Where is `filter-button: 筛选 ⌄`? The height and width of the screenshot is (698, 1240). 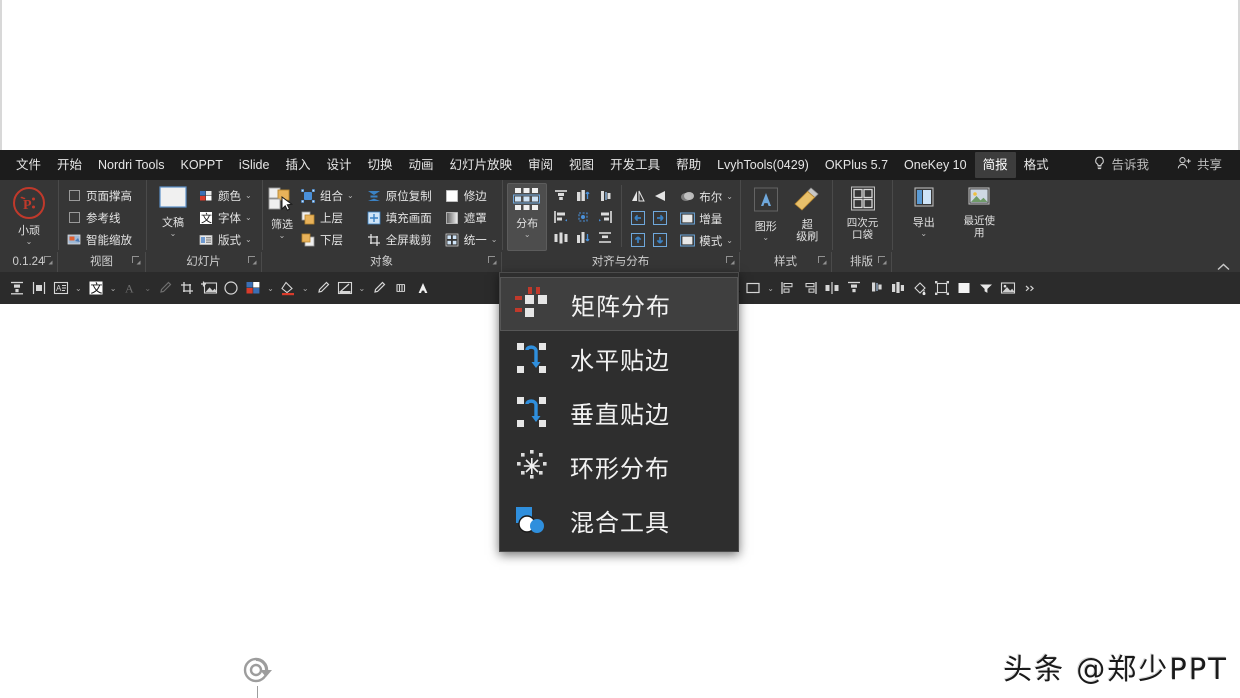
filter-button: 筛选 ⌄ is located at coordinates (282, 217).